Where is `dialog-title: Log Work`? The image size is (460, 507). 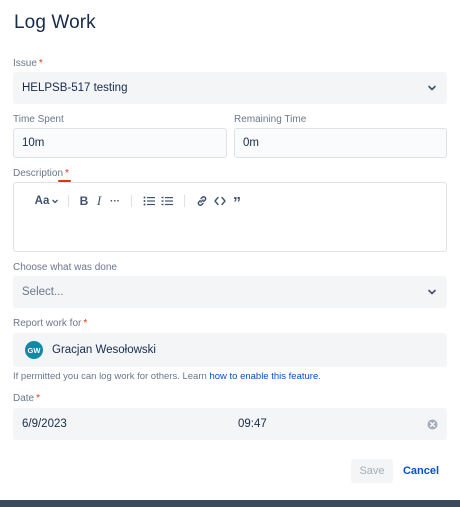
dialog-title: Log Work is located at coordinates (55, 22).